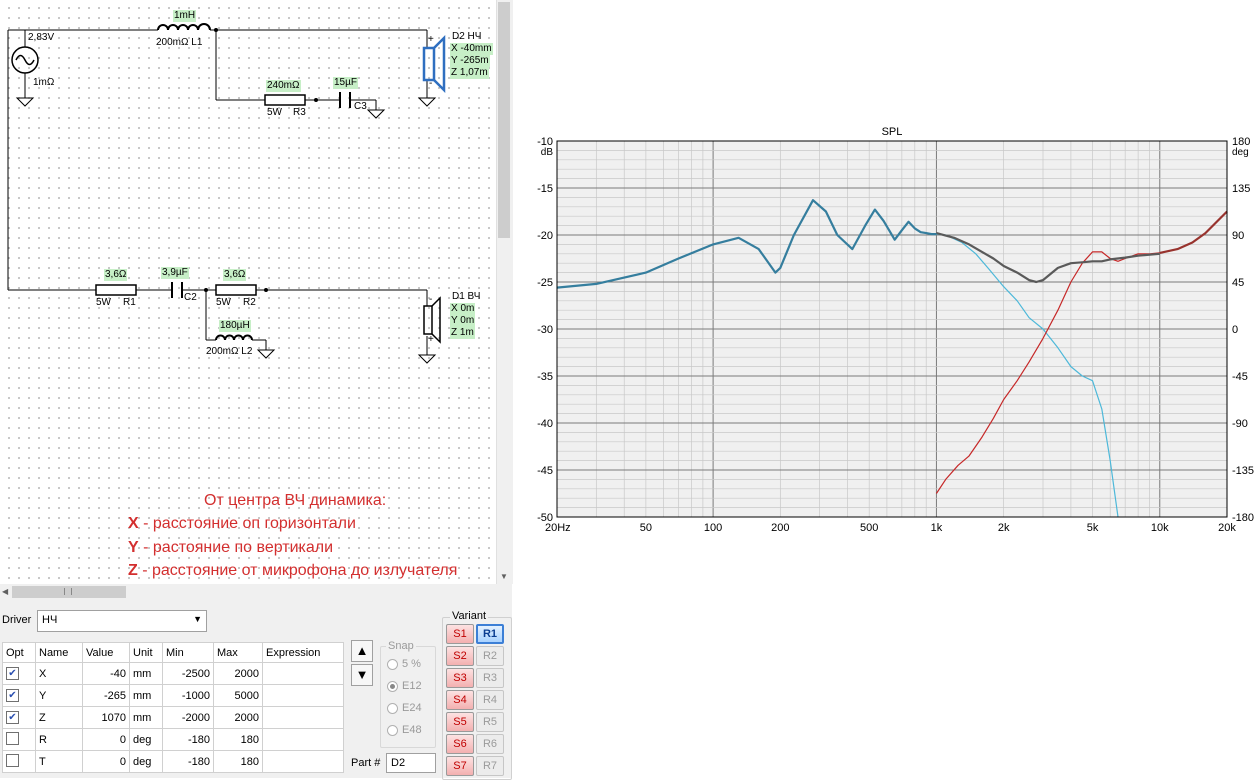 The width and height of the screenshot is (1256, 780). I want to click on chevron-down-icon: ▼, so click(197, 619).